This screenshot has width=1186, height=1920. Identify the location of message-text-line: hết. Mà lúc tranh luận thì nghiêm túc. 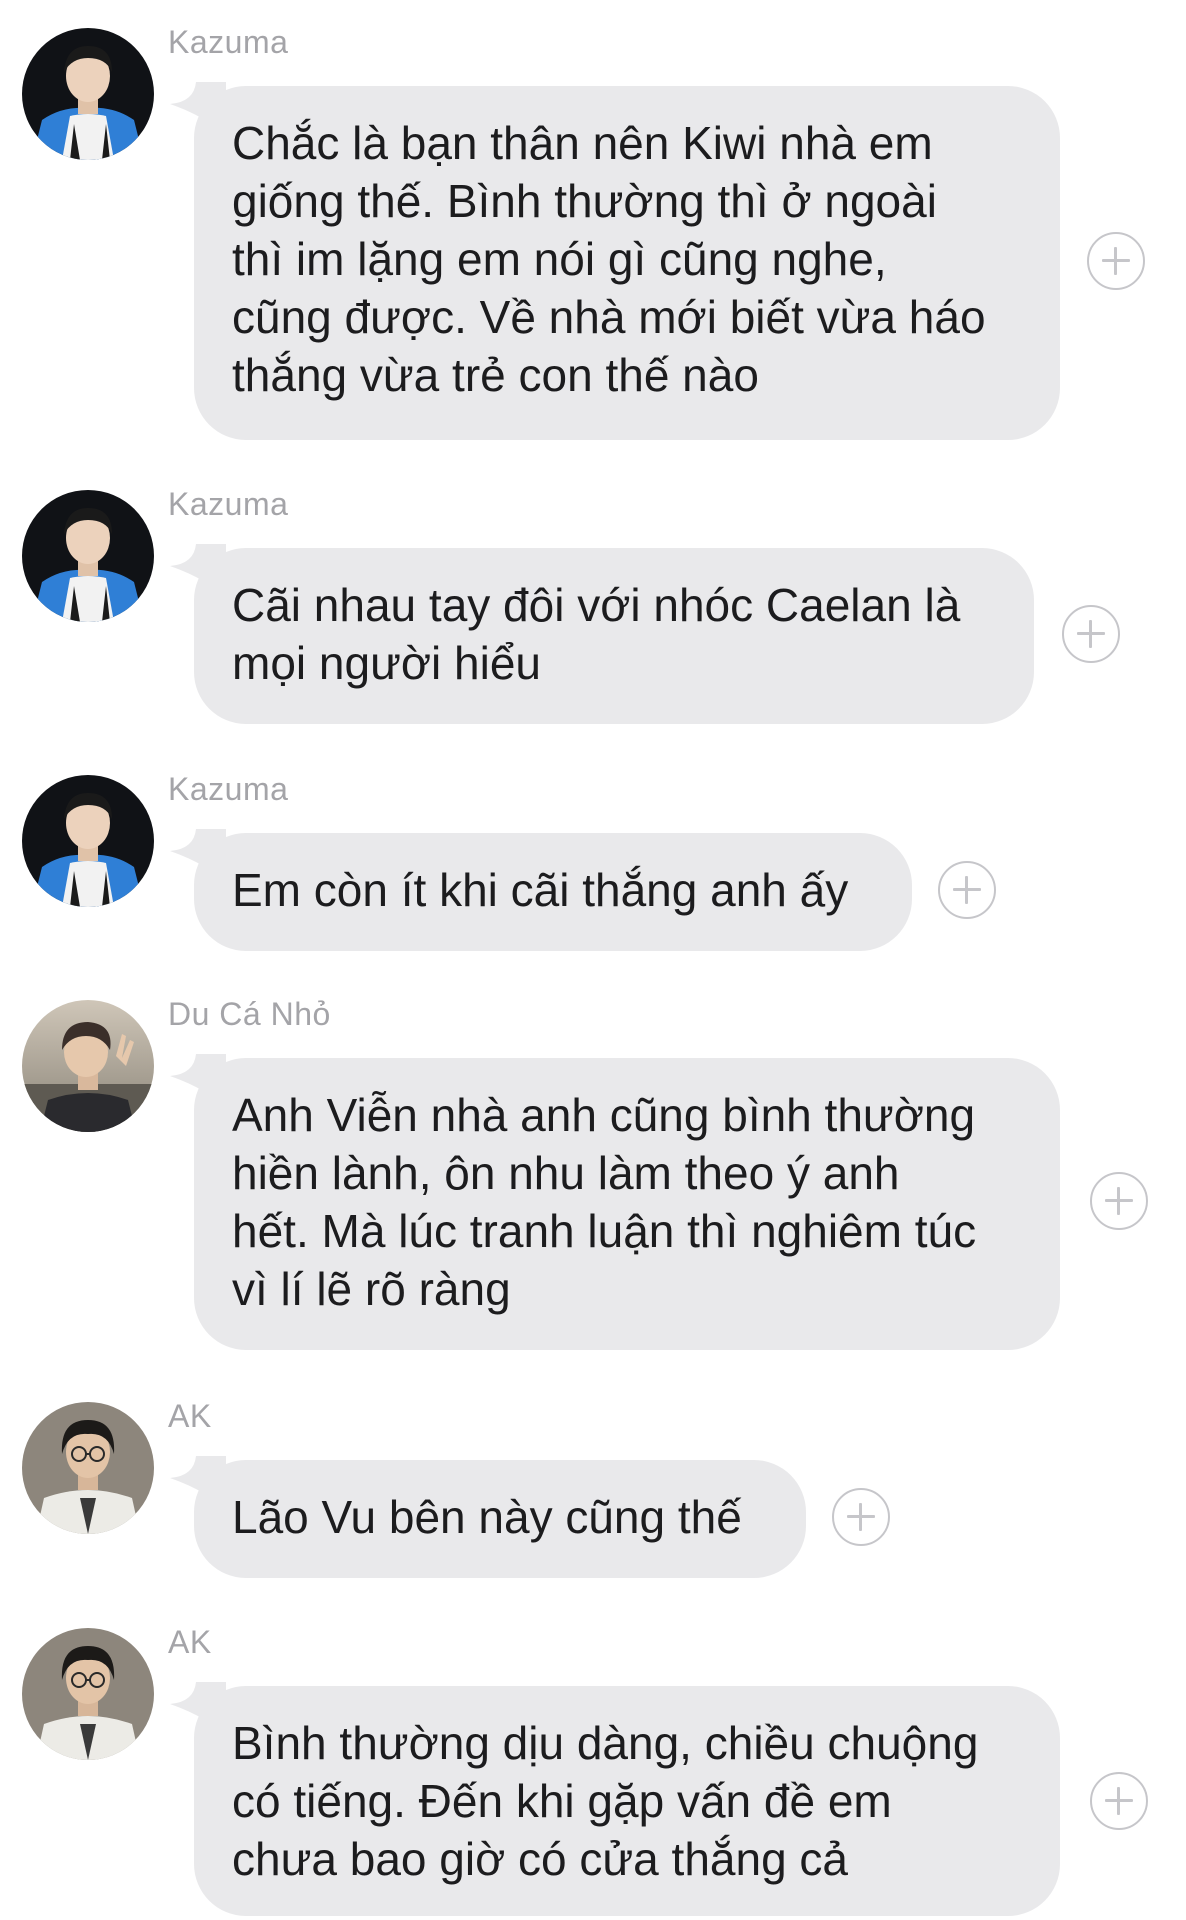
(604, 1231).